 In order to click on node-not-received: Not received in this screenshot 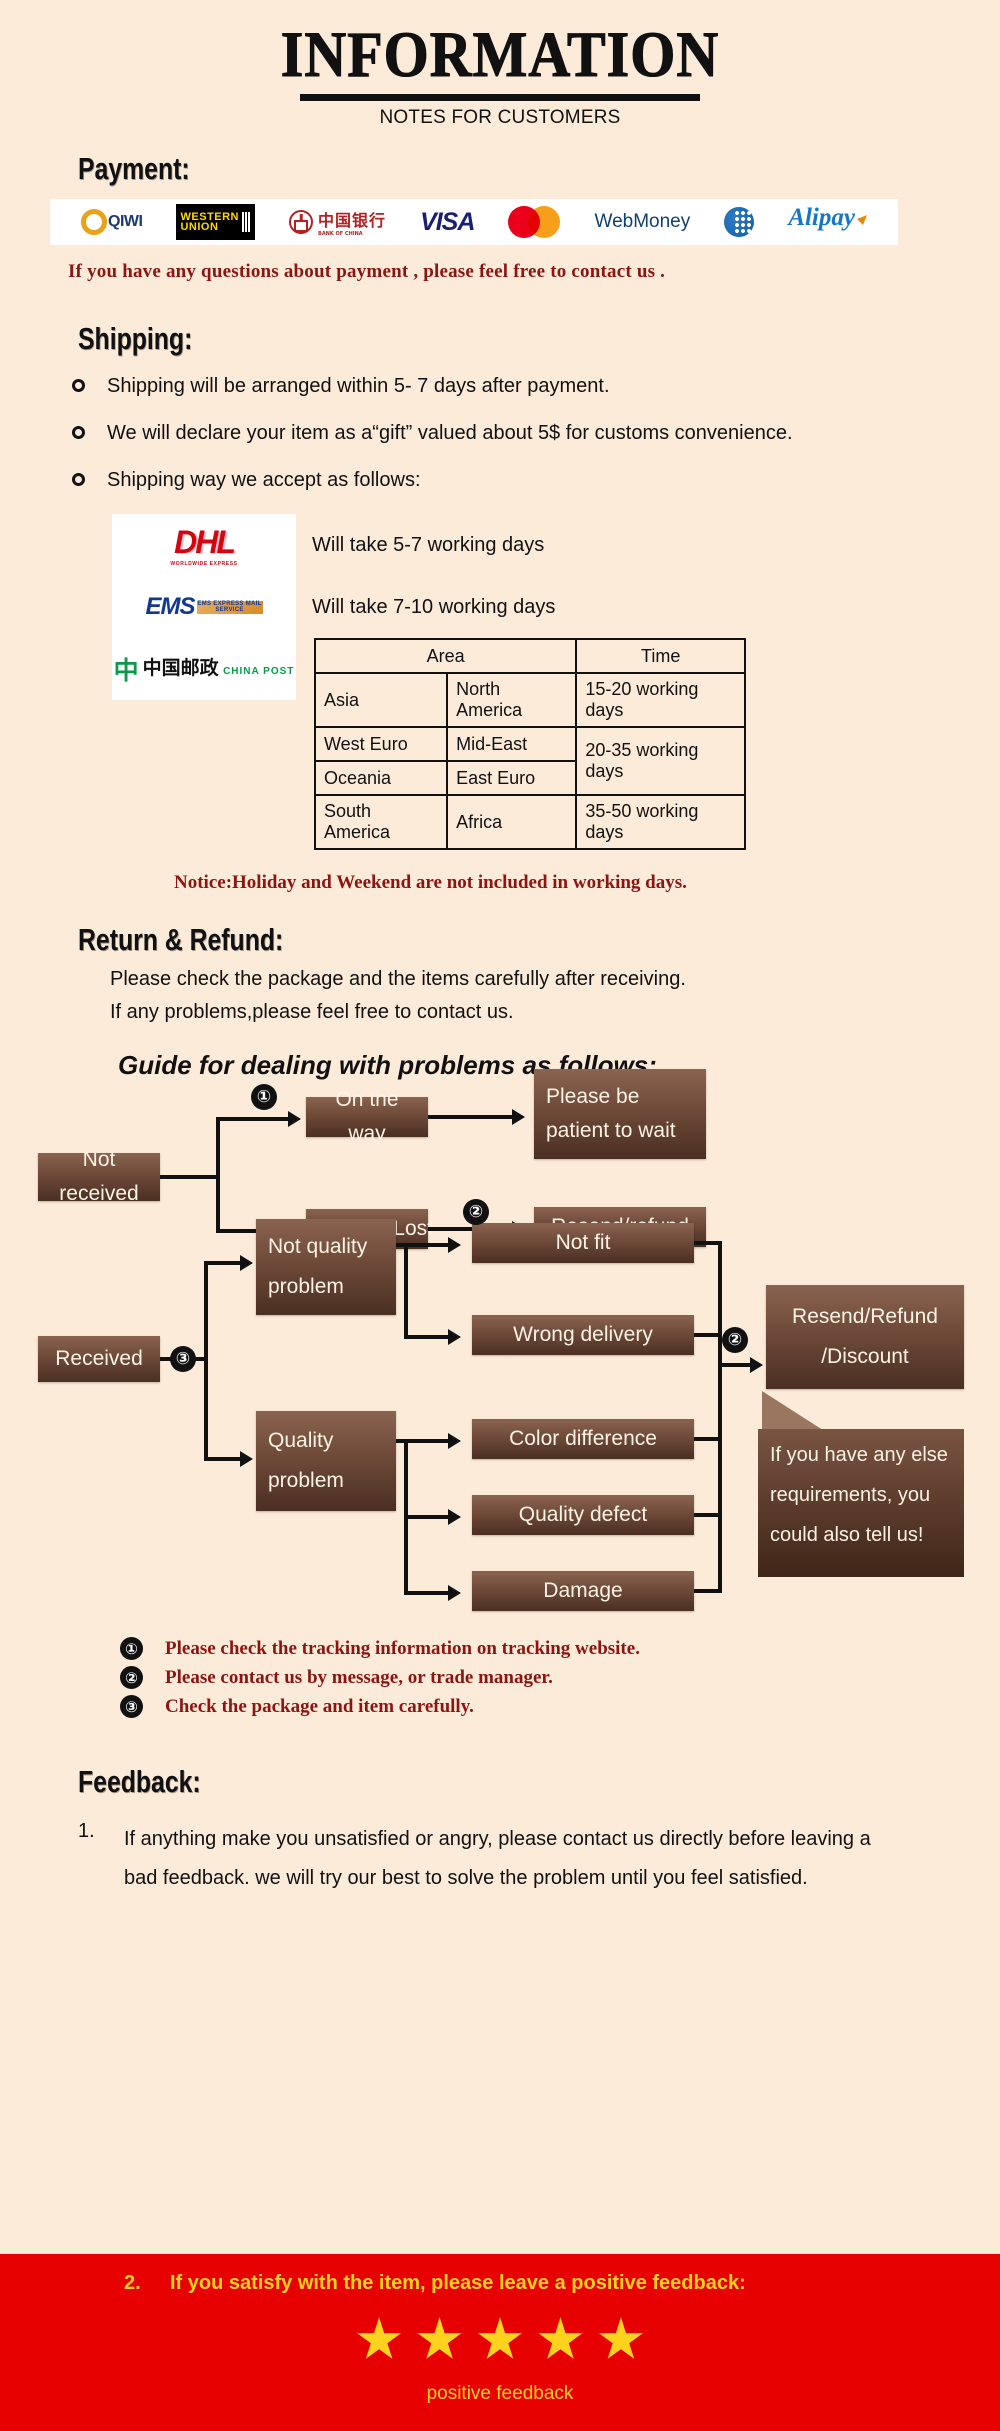, I will do `click(99, 1176)`.